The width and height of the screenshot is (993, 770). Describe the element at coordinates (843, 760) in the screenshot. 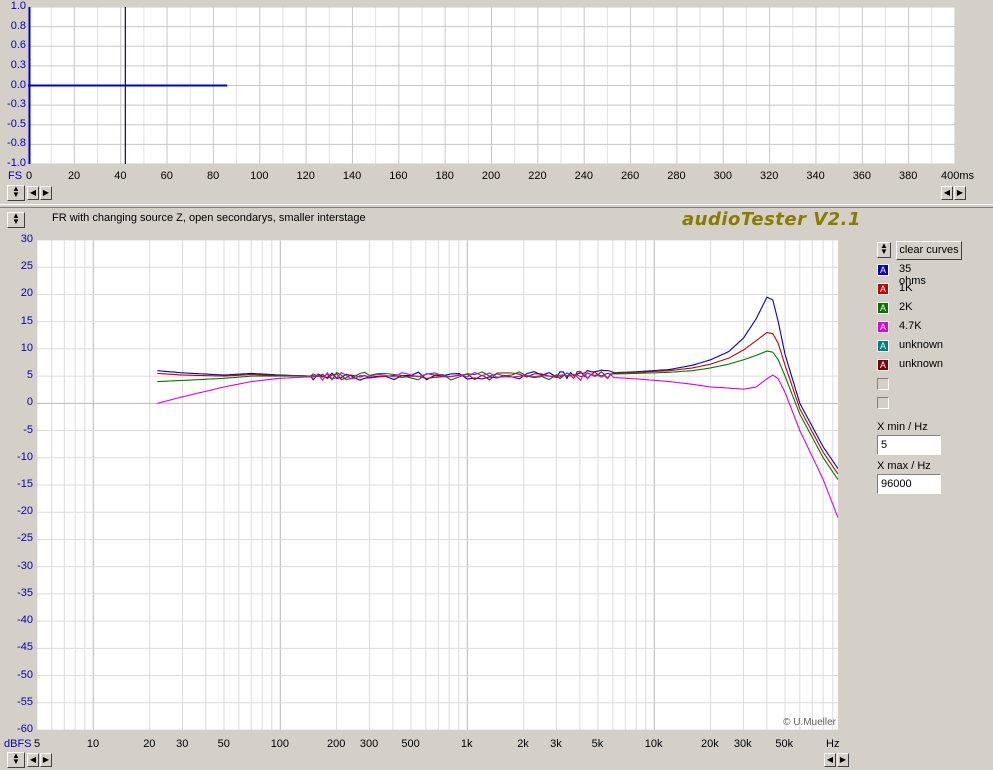

I see `fr-scroll-right-button-right: ▶` at that location.